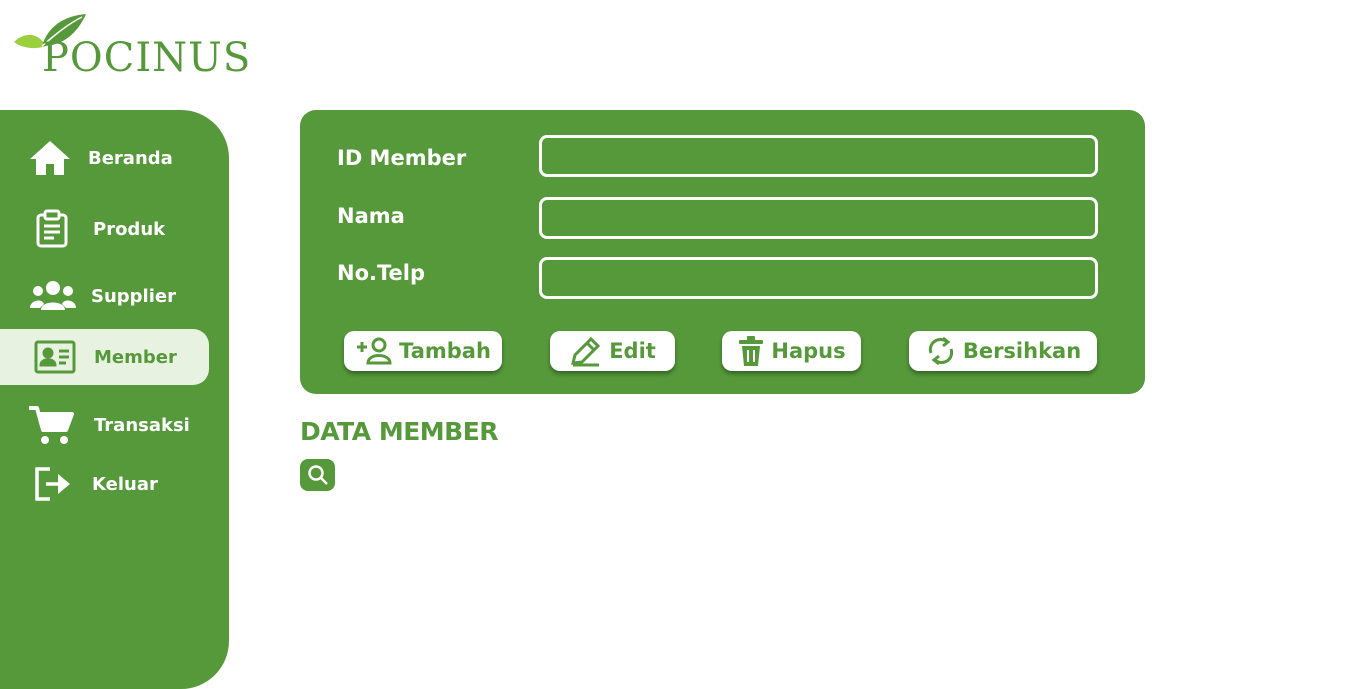 This screenshot has height=689, width=1345. Describe the element at coordinates (135, 357) in the screenshot. I see `sidebar-item-label: Member` at that location.